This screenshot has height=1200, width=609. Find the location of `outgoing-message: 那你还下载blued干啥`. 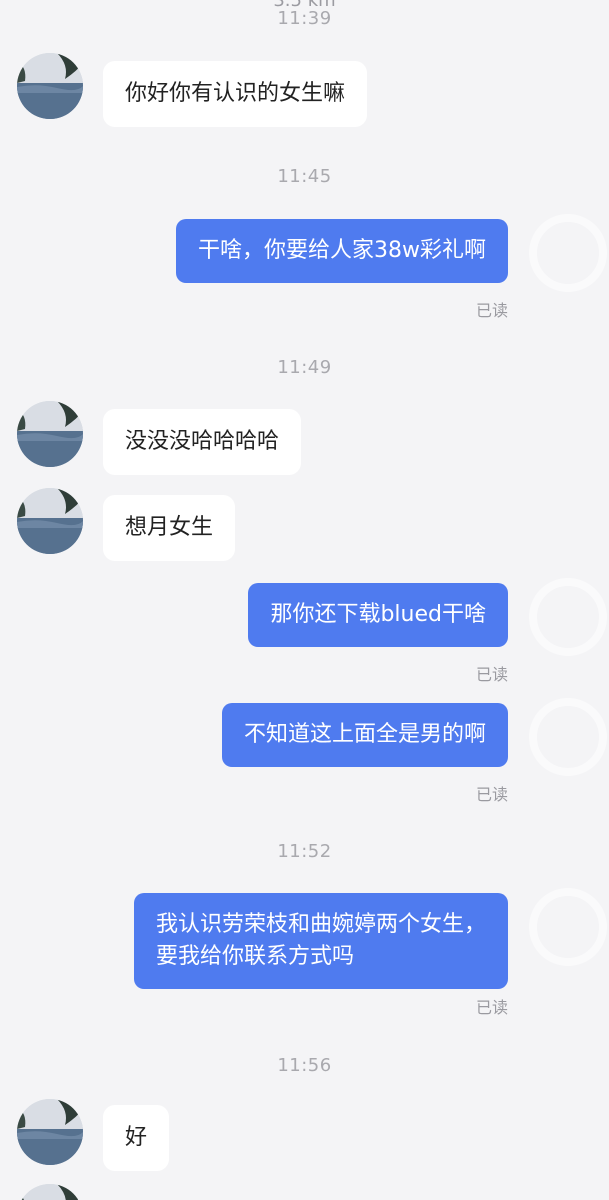

outgoing-message: 那你还下载blued干啥 is located at coordinates (378, 615).